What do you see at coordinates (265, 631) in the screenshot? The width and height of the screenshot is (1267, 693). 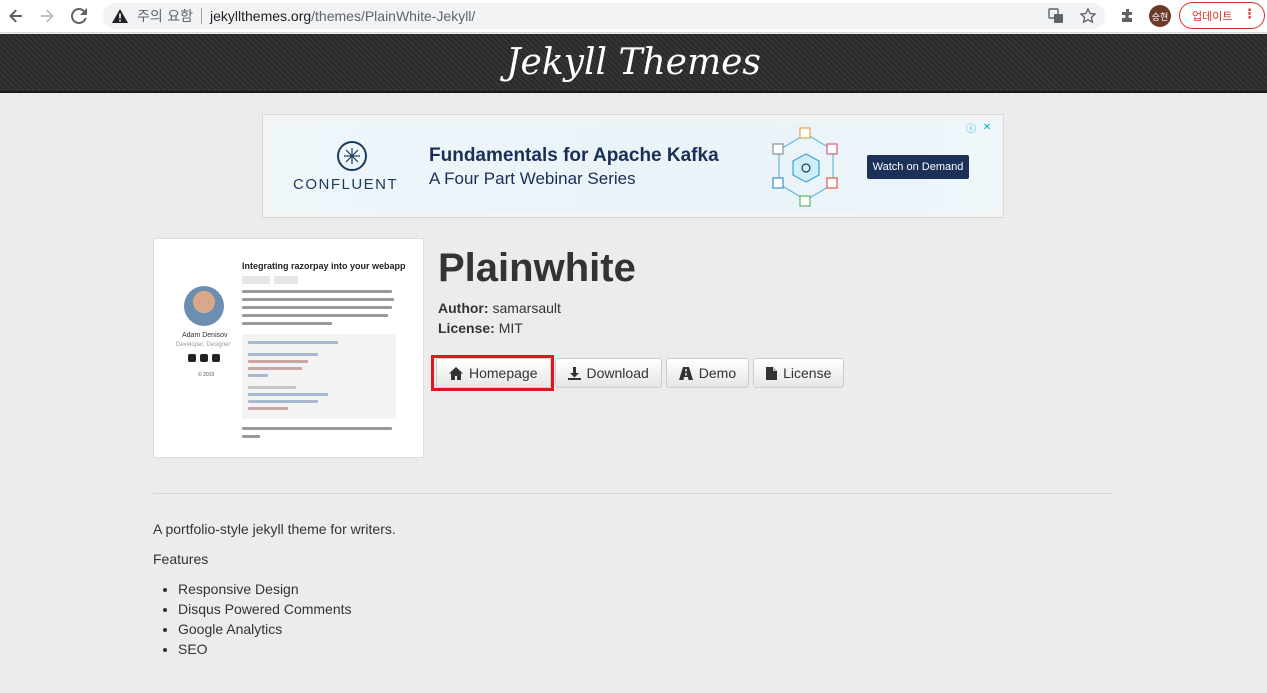 I see `list-item: Google Analytics` at bounding box center [265, 631].